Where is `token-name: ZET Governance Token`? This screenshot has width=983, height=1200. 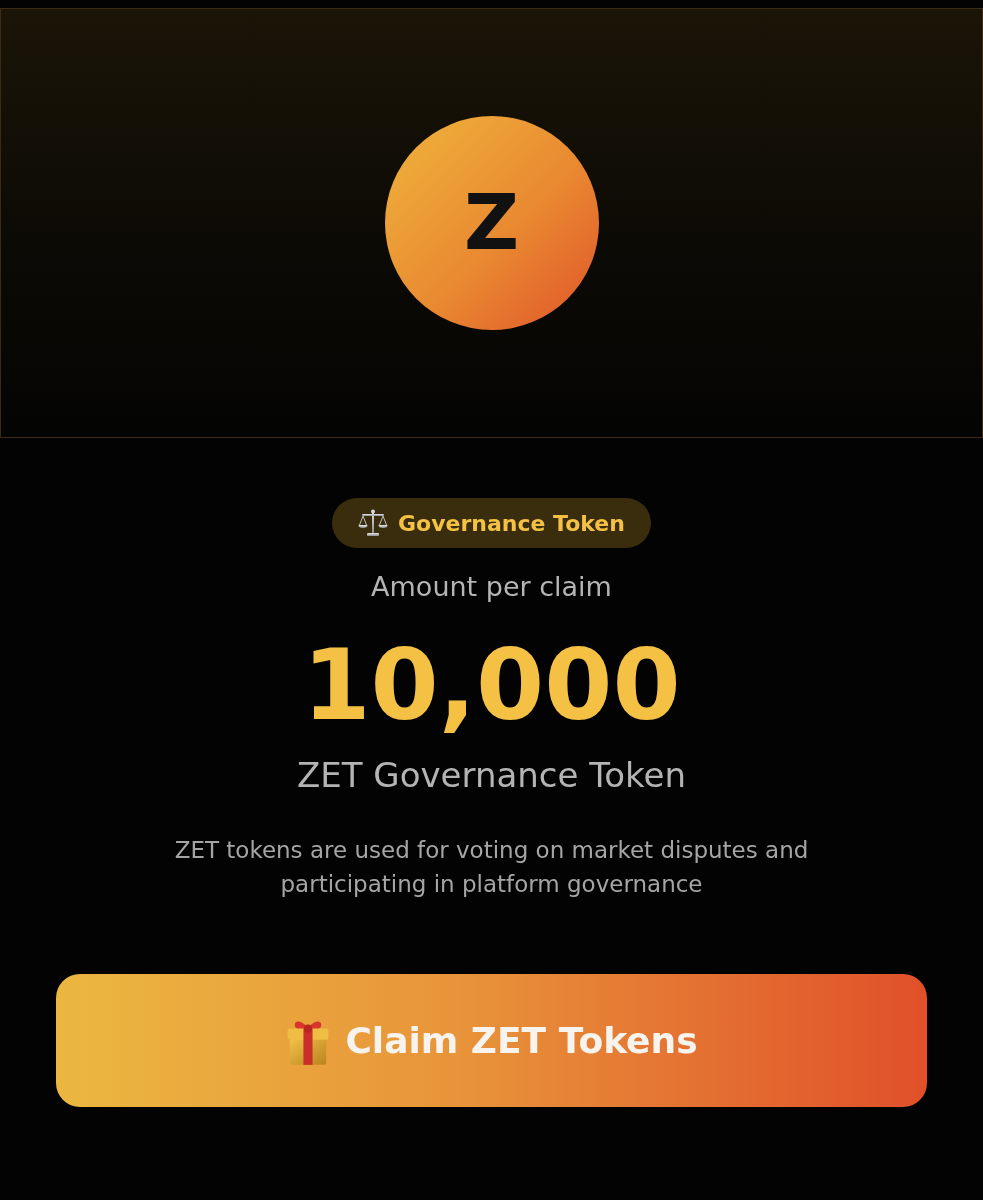
token-name: ZET Governance Token is located at coordinates (491, 775).